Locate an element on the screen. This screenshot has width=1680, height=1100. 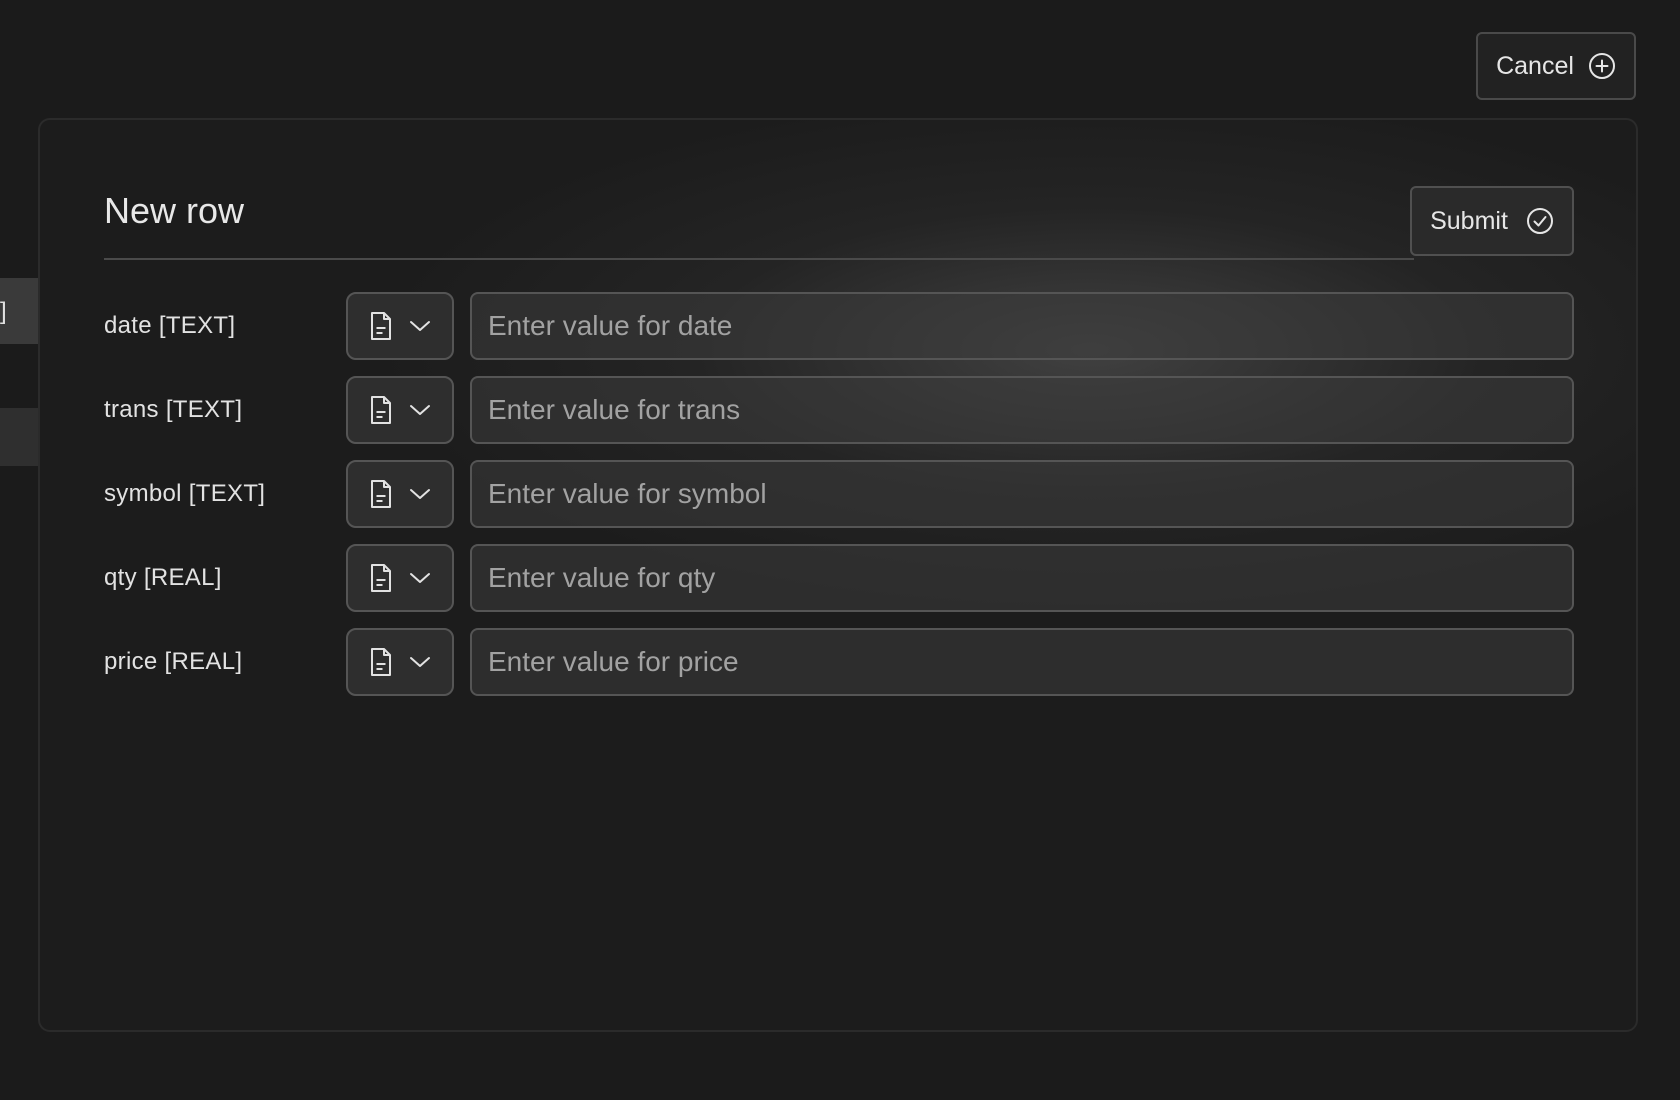
value-input-qty is located at coordinates (1022, 578).